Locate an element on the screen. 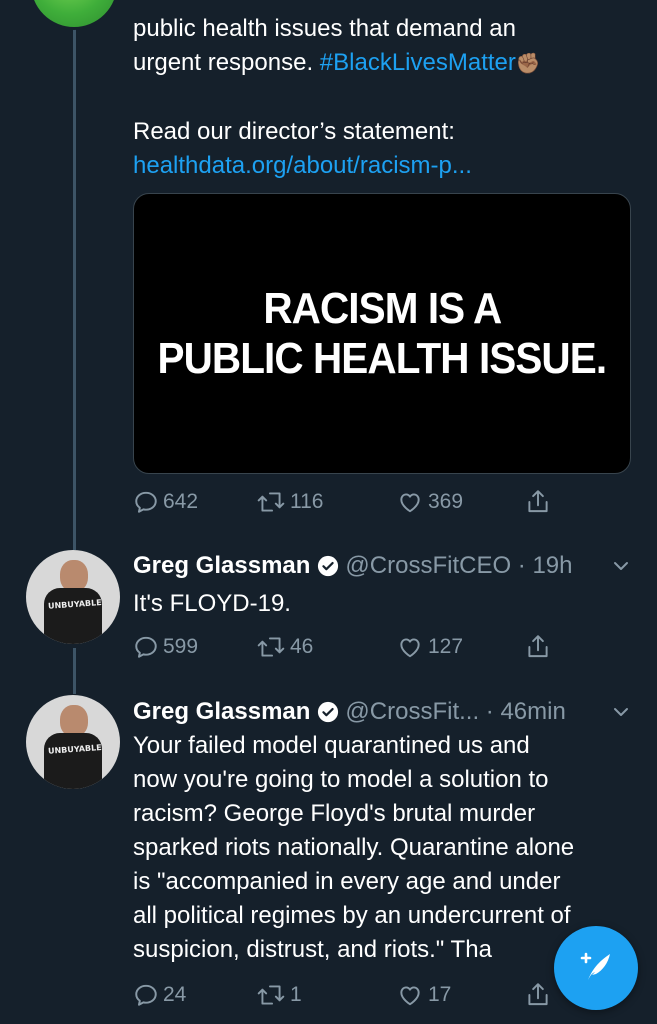 The width and height of the screenshot is (657, 1024). tweet-header: Greg Glassman @CrossFitCEO · 19h is located at coordinates (388, 566).